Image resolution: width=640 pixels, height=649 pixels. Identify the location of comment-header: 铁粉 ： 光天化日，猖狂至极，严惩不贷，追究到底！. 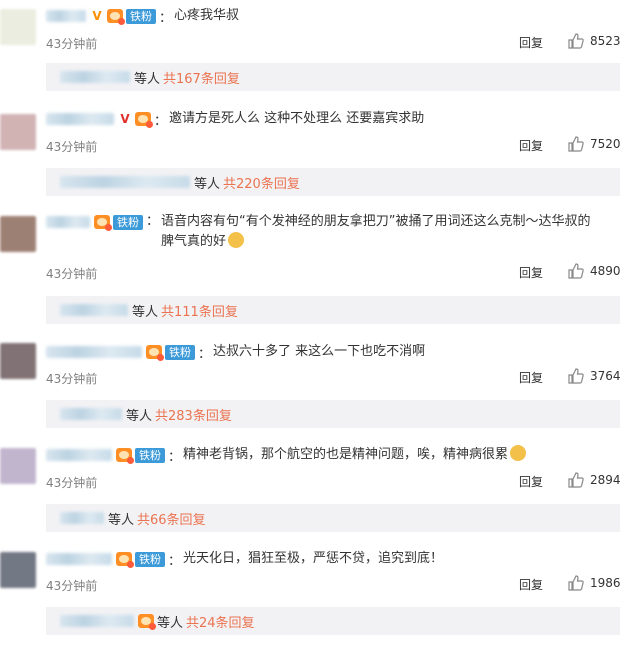
(244, 559).